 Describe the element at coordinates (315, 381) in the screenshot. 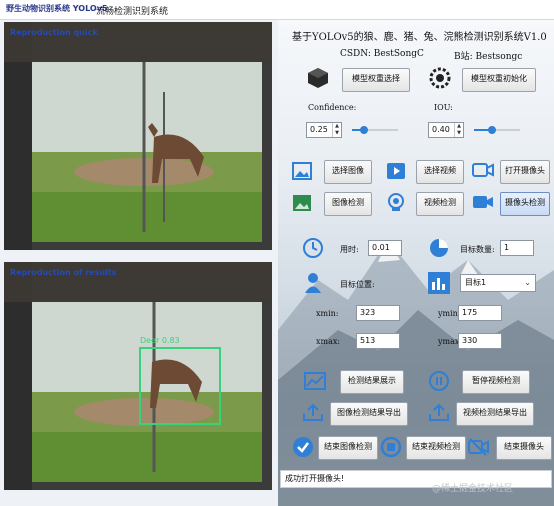

I see `line-chart-icon` at that location.